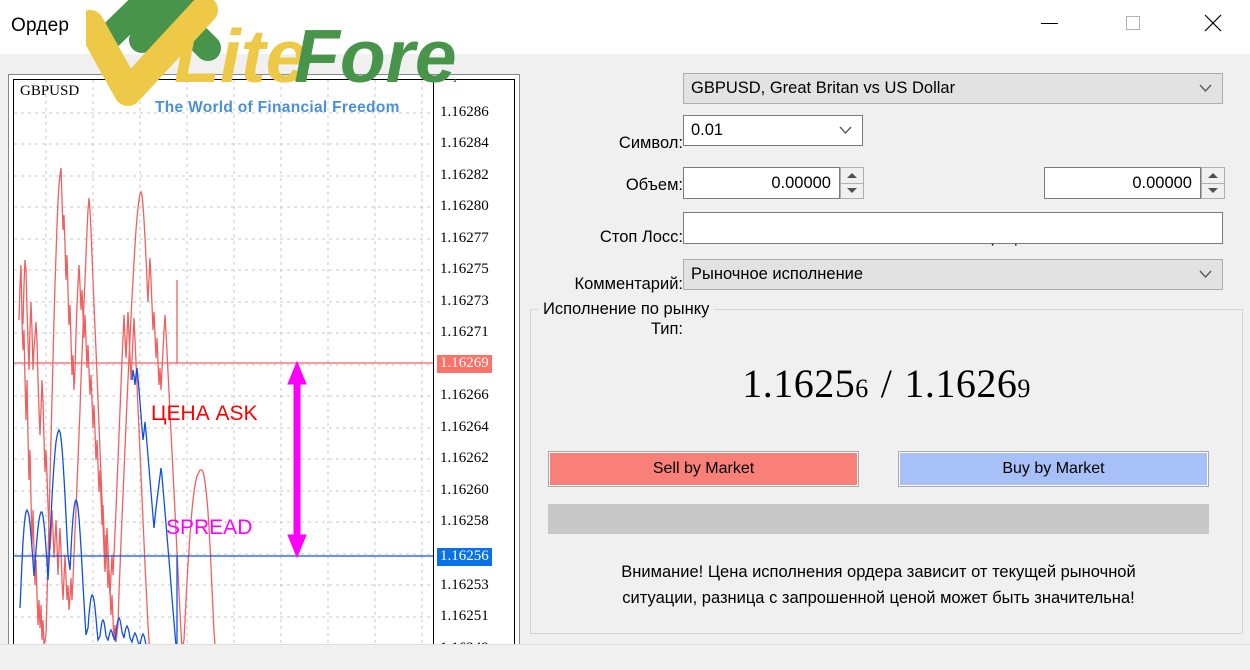 Image resolution: width=1250 pixels, height=670 pixels. What do you see at coordinates (654, 185) in the screenshot?
I see `volume-label: Объем:` at bounding box center [654, 185].